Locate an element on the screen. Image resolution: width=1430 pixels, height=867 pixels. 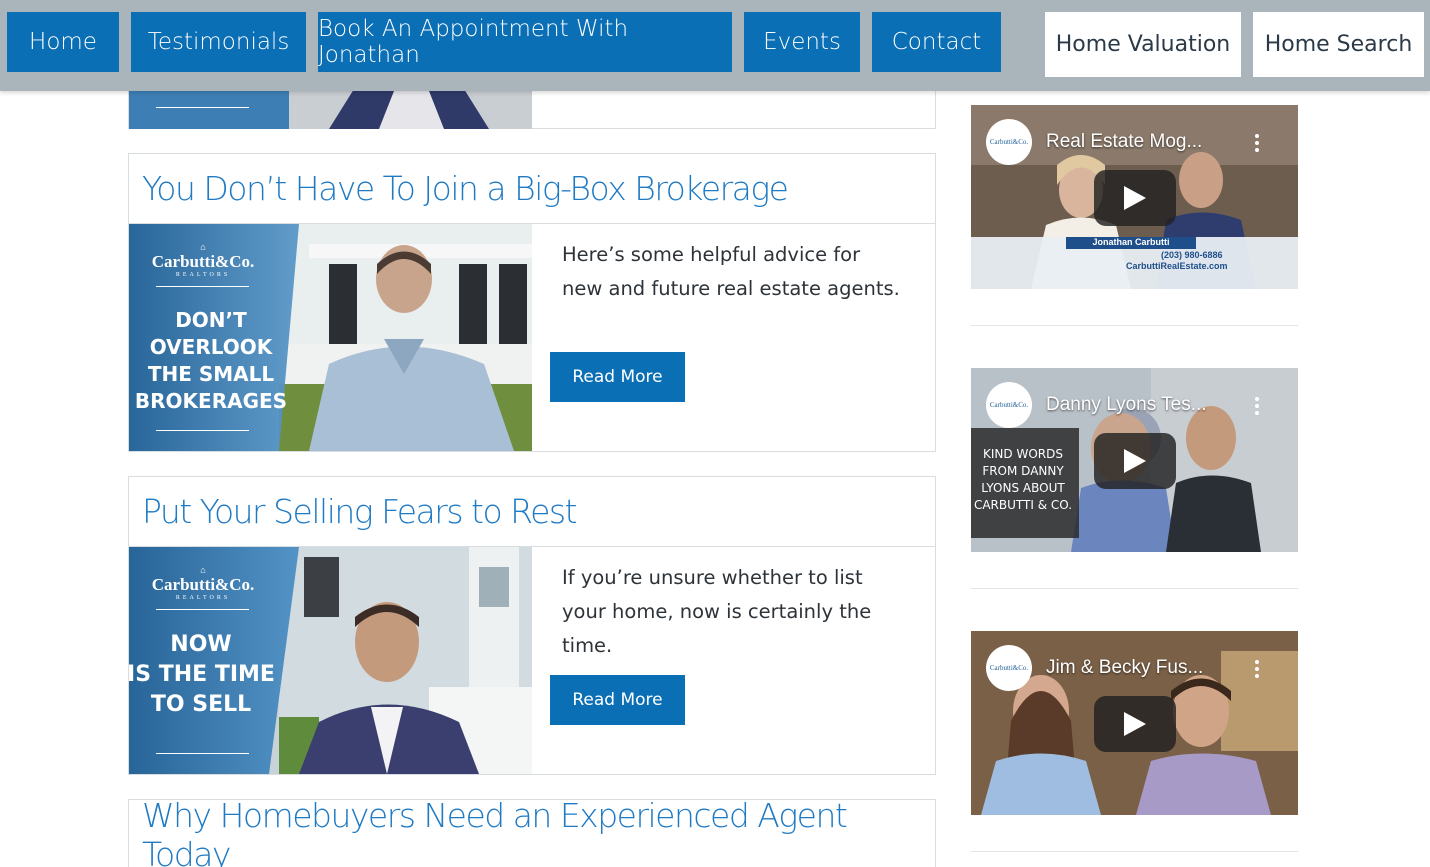
nav-contact: Contact is located at coordinates (936, 42).